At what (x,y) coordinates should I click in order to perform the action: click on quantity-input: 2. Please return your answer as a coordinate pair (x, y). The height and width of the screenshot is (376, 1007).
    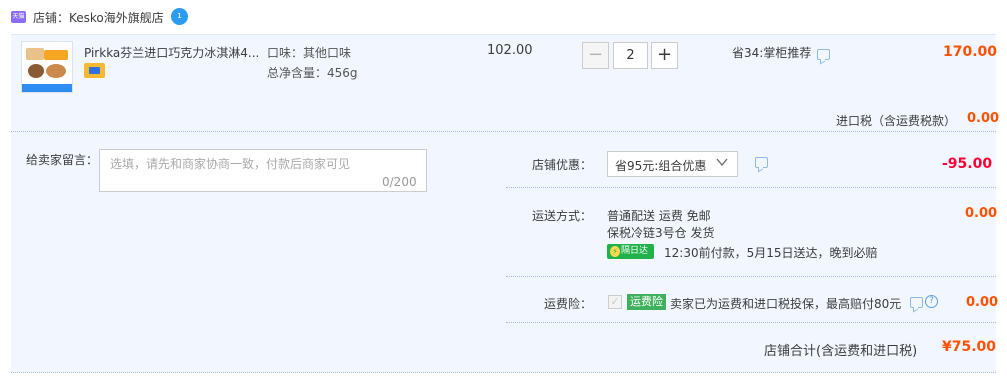
    Looking at the image, I should click on (630, 55).